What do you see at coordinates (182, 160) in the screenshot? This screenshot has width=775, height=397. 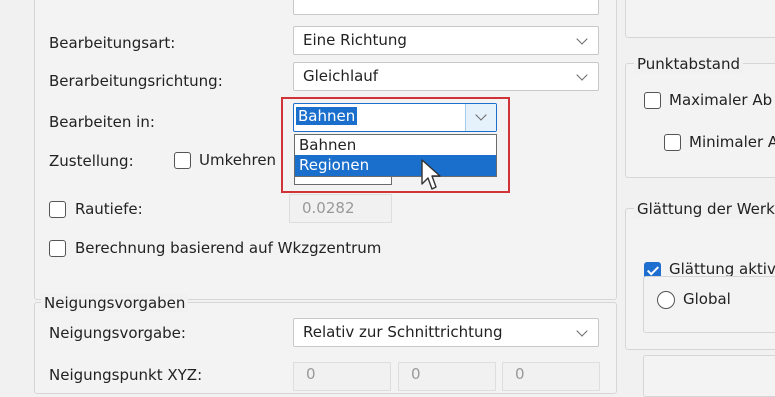 I see `umkehren-checkbox` at bounding box center [182, 160].